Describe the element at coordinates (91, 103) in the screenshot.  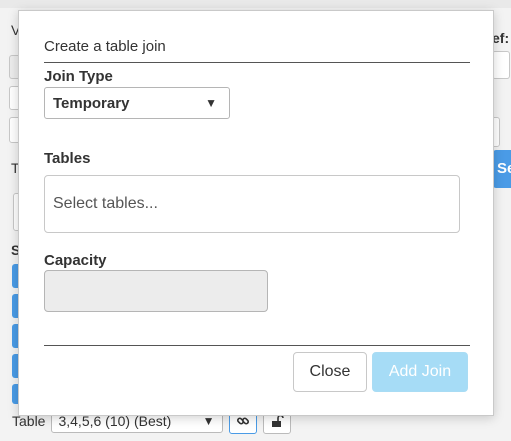
I see `join-type-value: Temporary` at that location.